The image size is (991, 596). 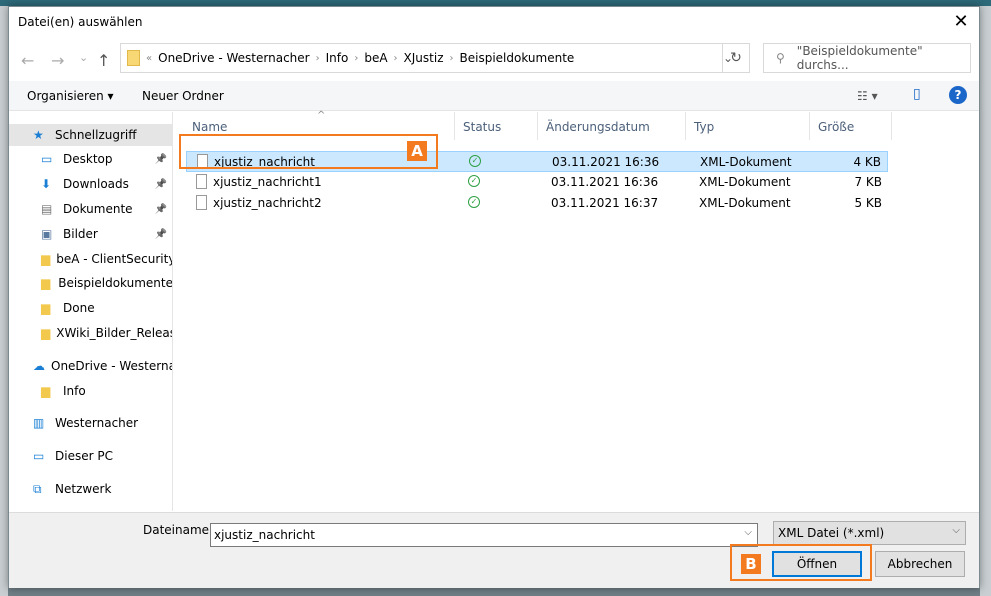 I want to click on sidebar-item: ▣ Bilder 📌, so click(x=90, y=234).